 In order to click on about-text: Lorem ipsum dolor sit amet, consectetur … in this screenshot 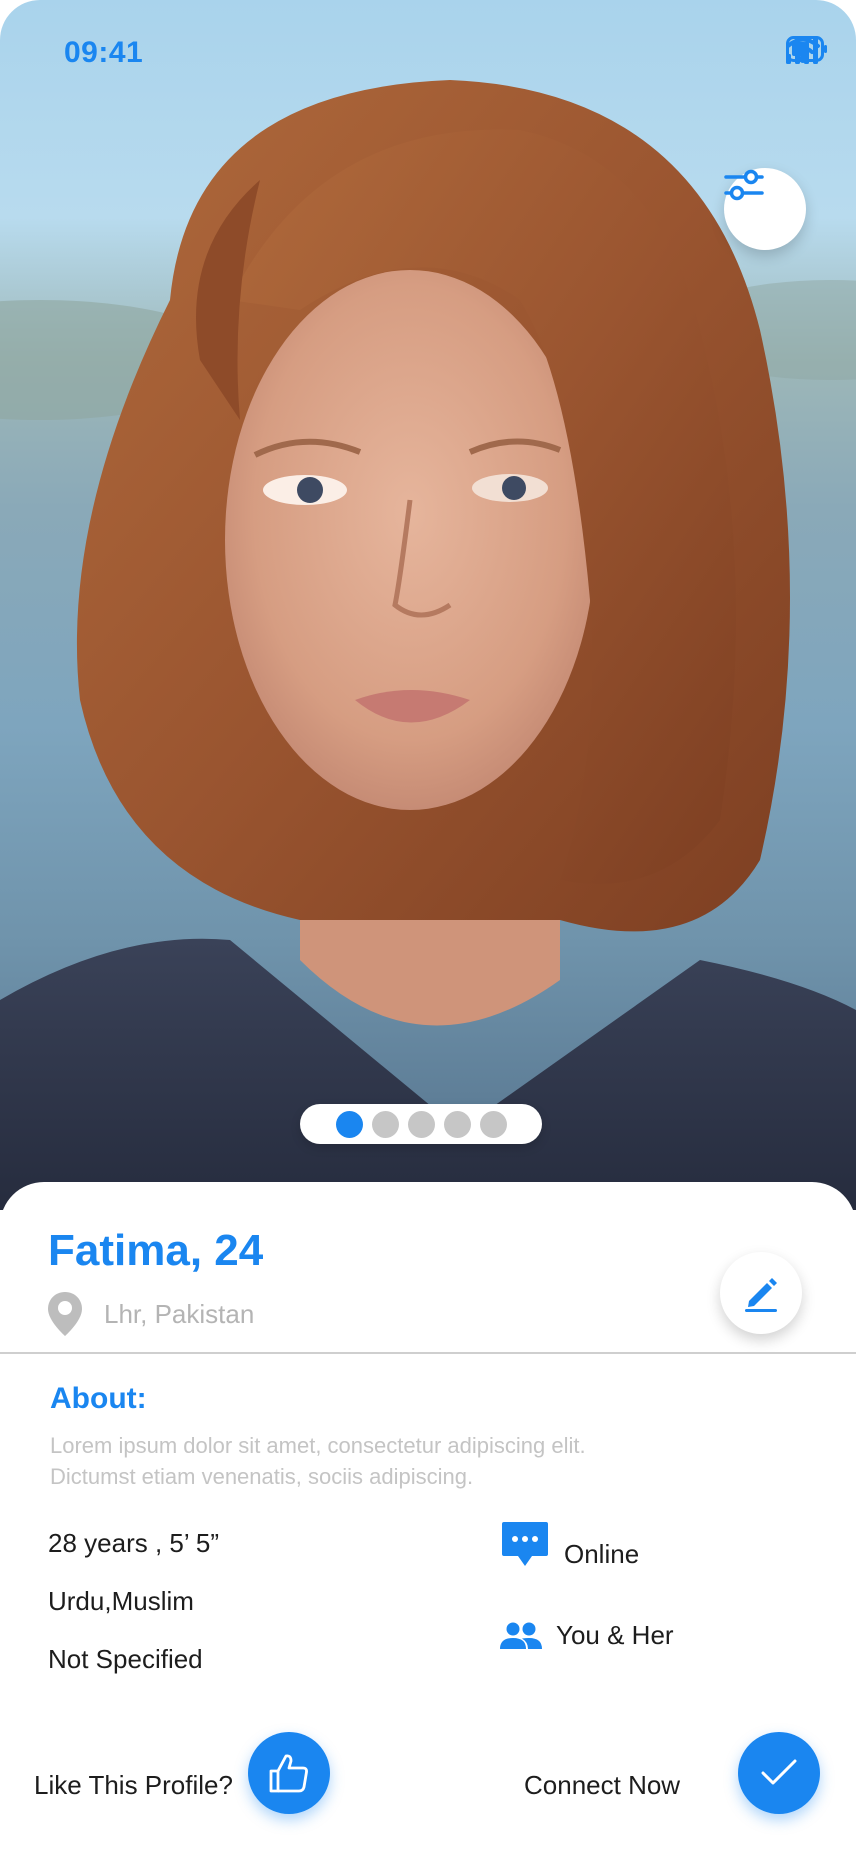, I will do `click(410, 1461)`.